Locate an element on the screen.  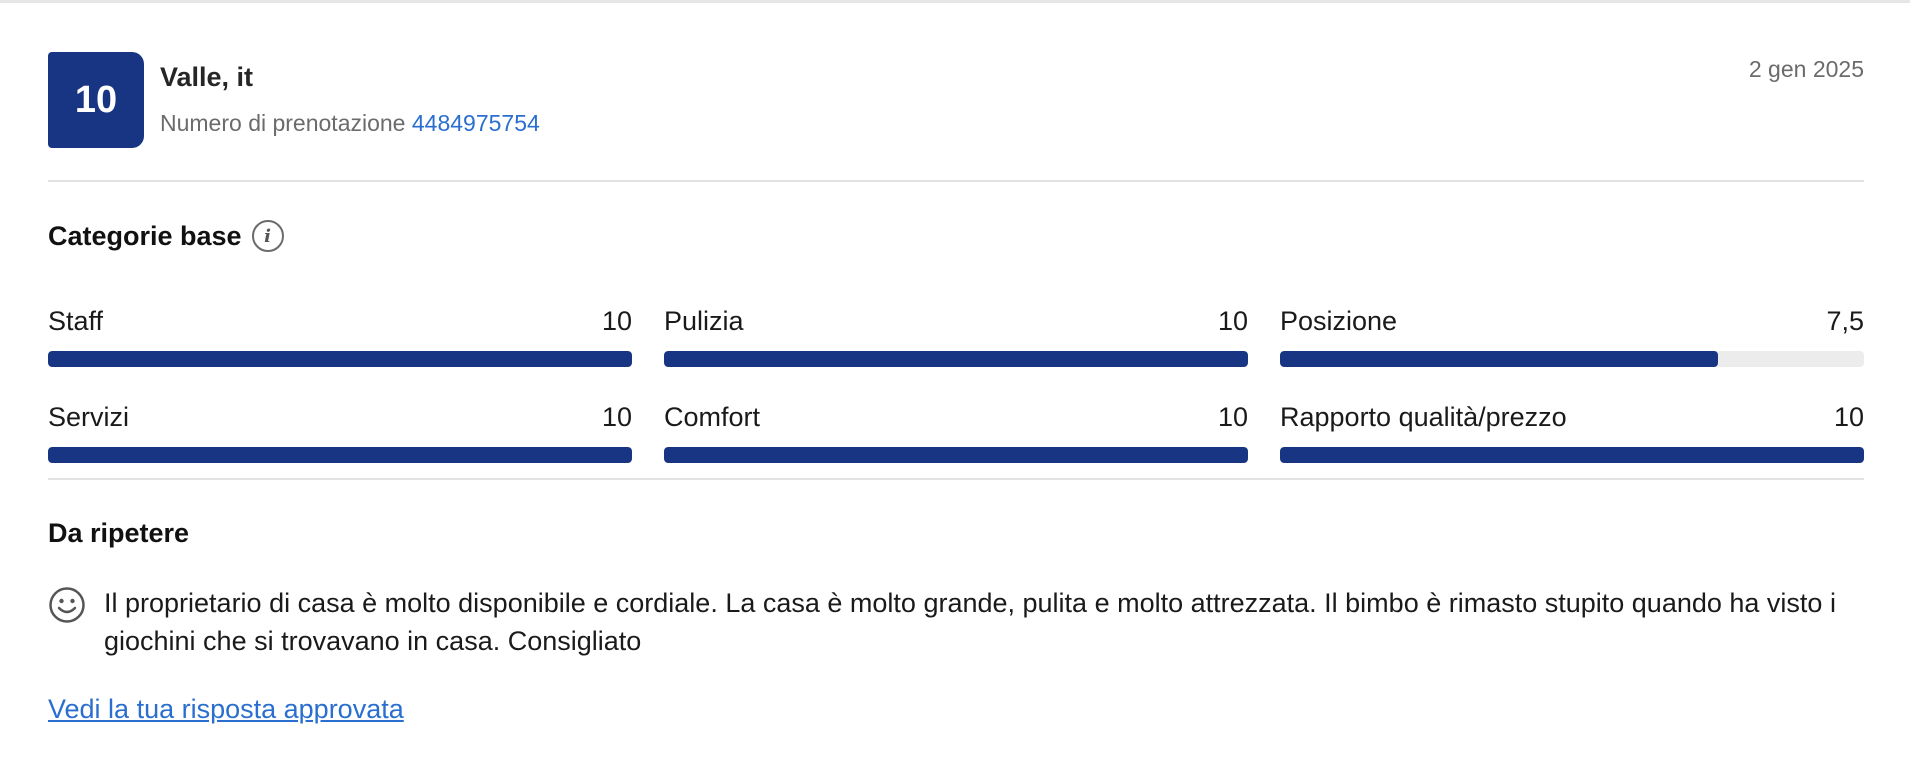
view-approved-response-link: Vedi la tua risposta approvata is located at coordinates (226, 709).